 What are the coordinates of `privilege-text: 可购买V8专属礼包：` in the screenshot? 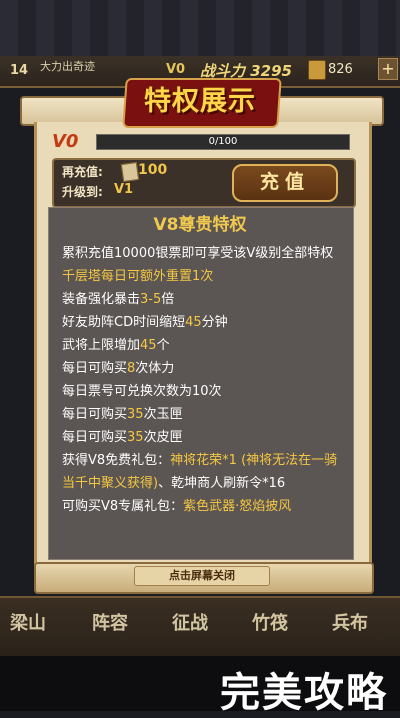 It's located at (123, 506).